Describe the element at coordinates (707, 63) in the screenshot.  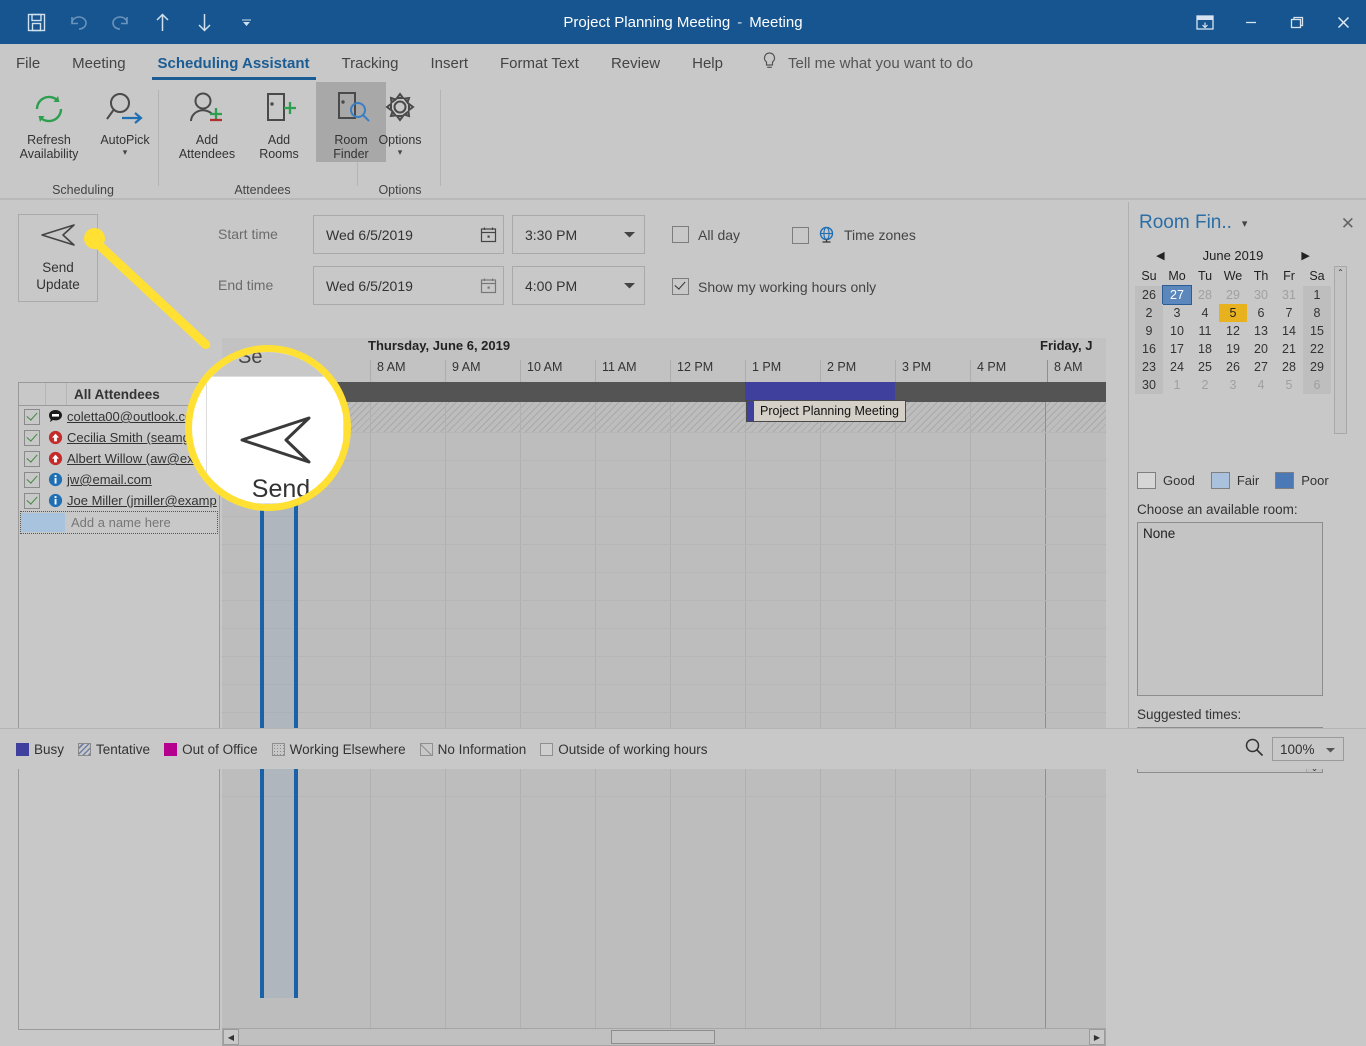
I see `tab-help: Help` at that location.